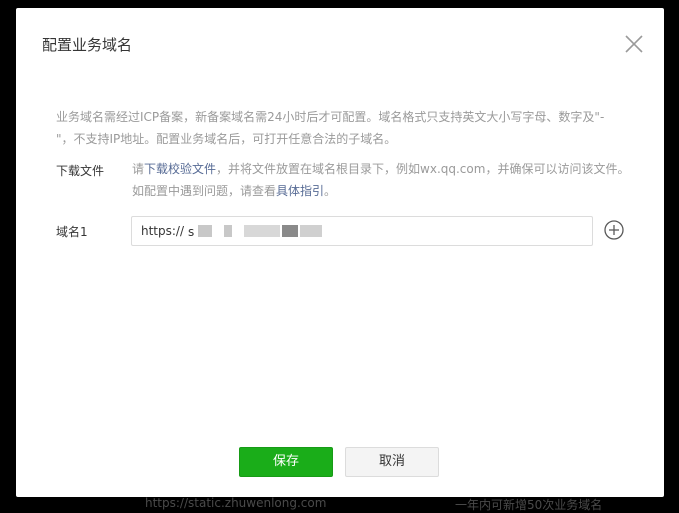 The image size is (679, 513). I want to click on close-icon, so click(634, 44).